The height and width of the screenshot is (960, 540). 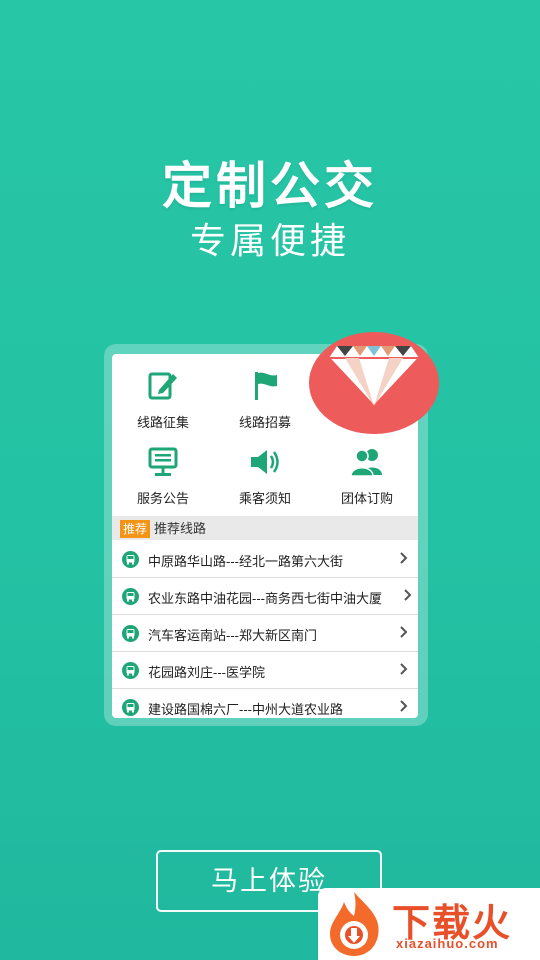 I want to click on route-name: 建设路国棉六厂---中州大道农业路, so click(x=245, y=709).